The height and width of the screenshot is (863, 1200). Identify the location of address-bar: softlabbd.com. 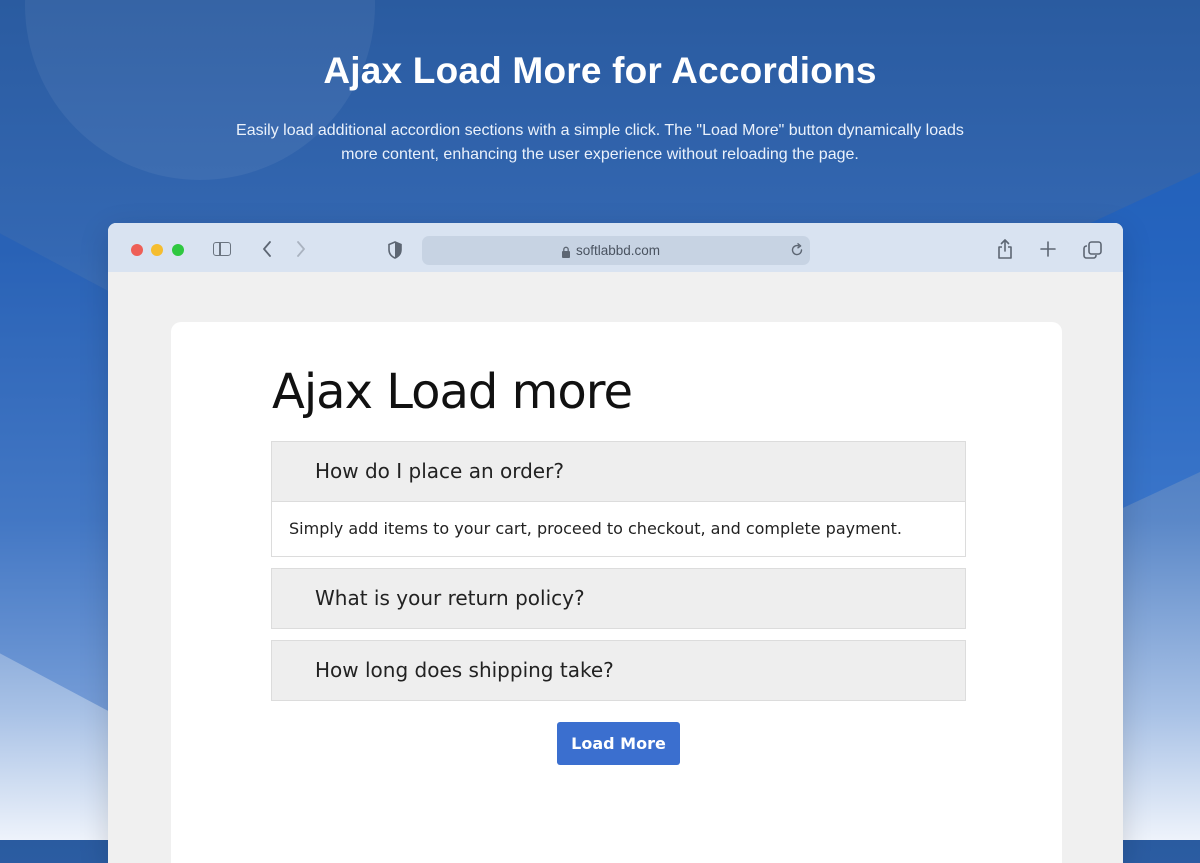
(616, 250).